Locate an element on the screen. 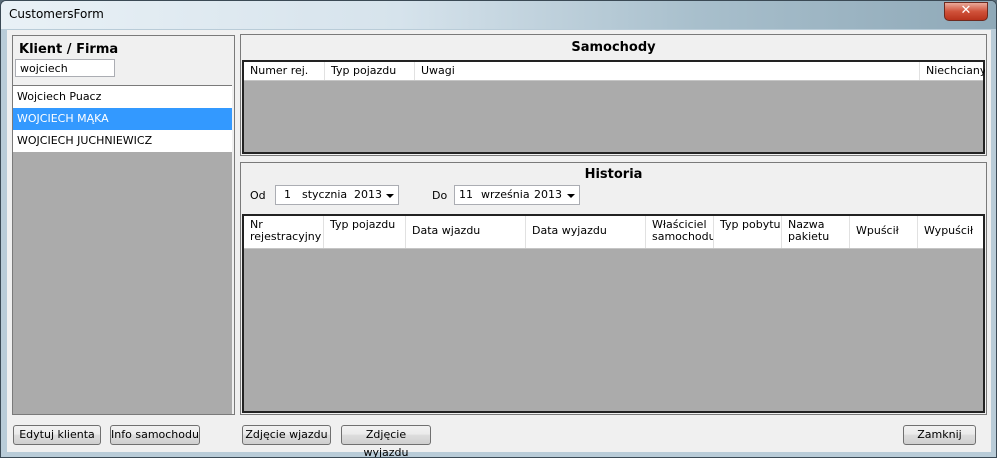  to-day: 11 is located at coordinates (466, 194).